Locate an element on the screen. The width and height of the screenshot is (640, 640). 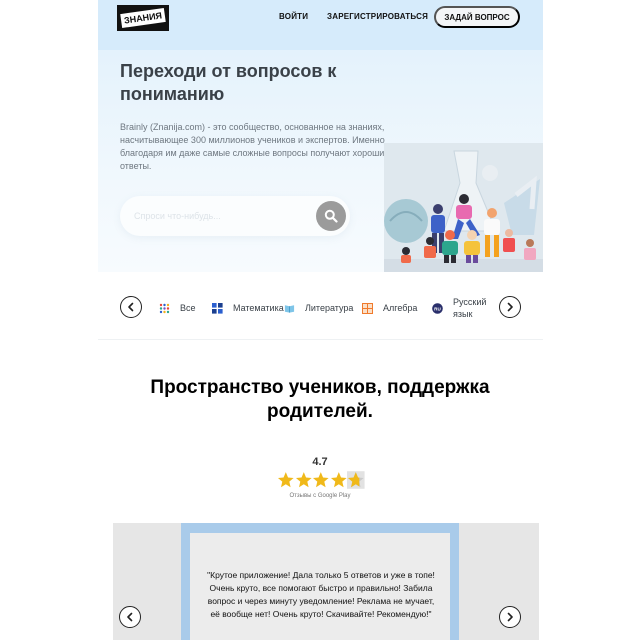
subject-russian: RU Русский язык is located at coordinates (462, 308).